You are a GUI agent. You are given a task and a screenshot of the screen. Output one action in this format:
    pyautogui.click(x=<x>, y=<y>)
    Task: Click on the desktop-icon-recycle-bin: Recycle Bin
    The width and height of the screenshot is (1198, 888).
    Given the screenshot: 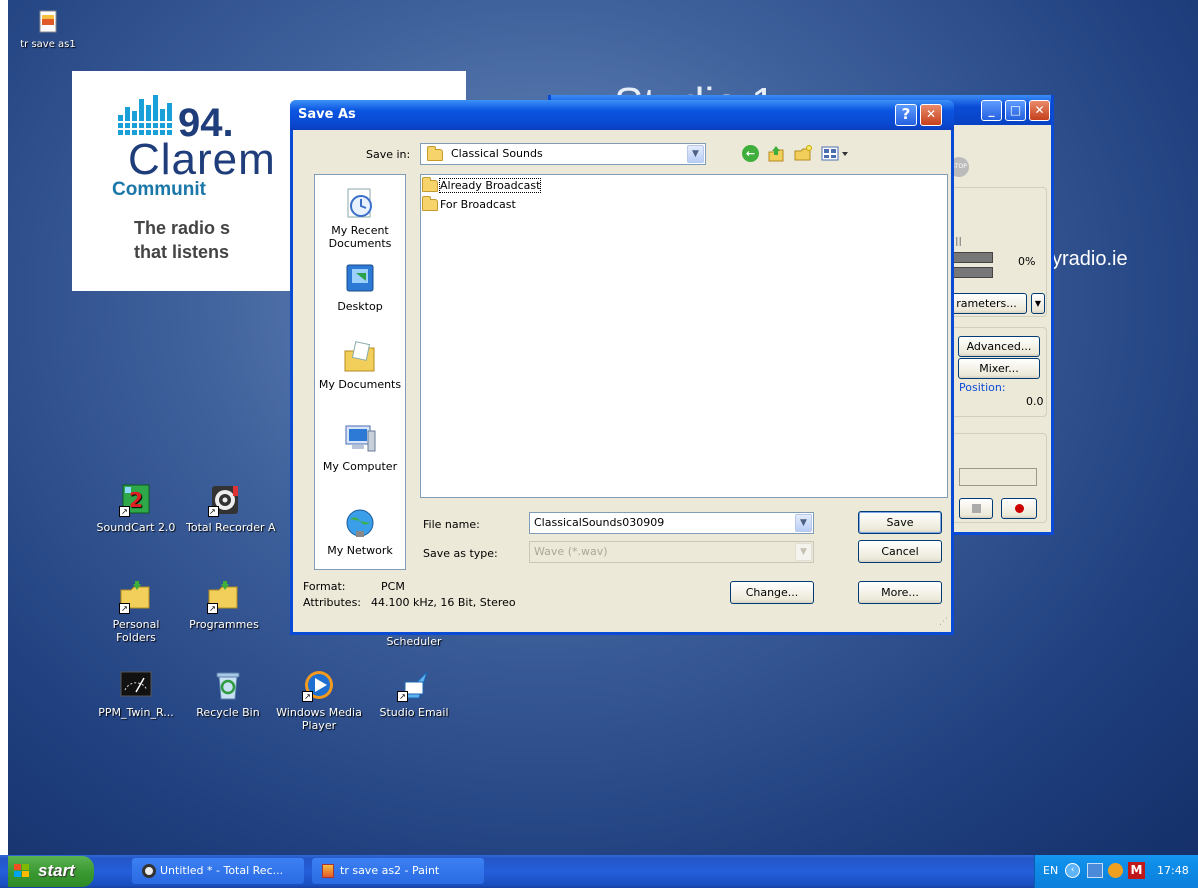 What is the action you would take?
    pyautogui.click(x=228, y=693)
    